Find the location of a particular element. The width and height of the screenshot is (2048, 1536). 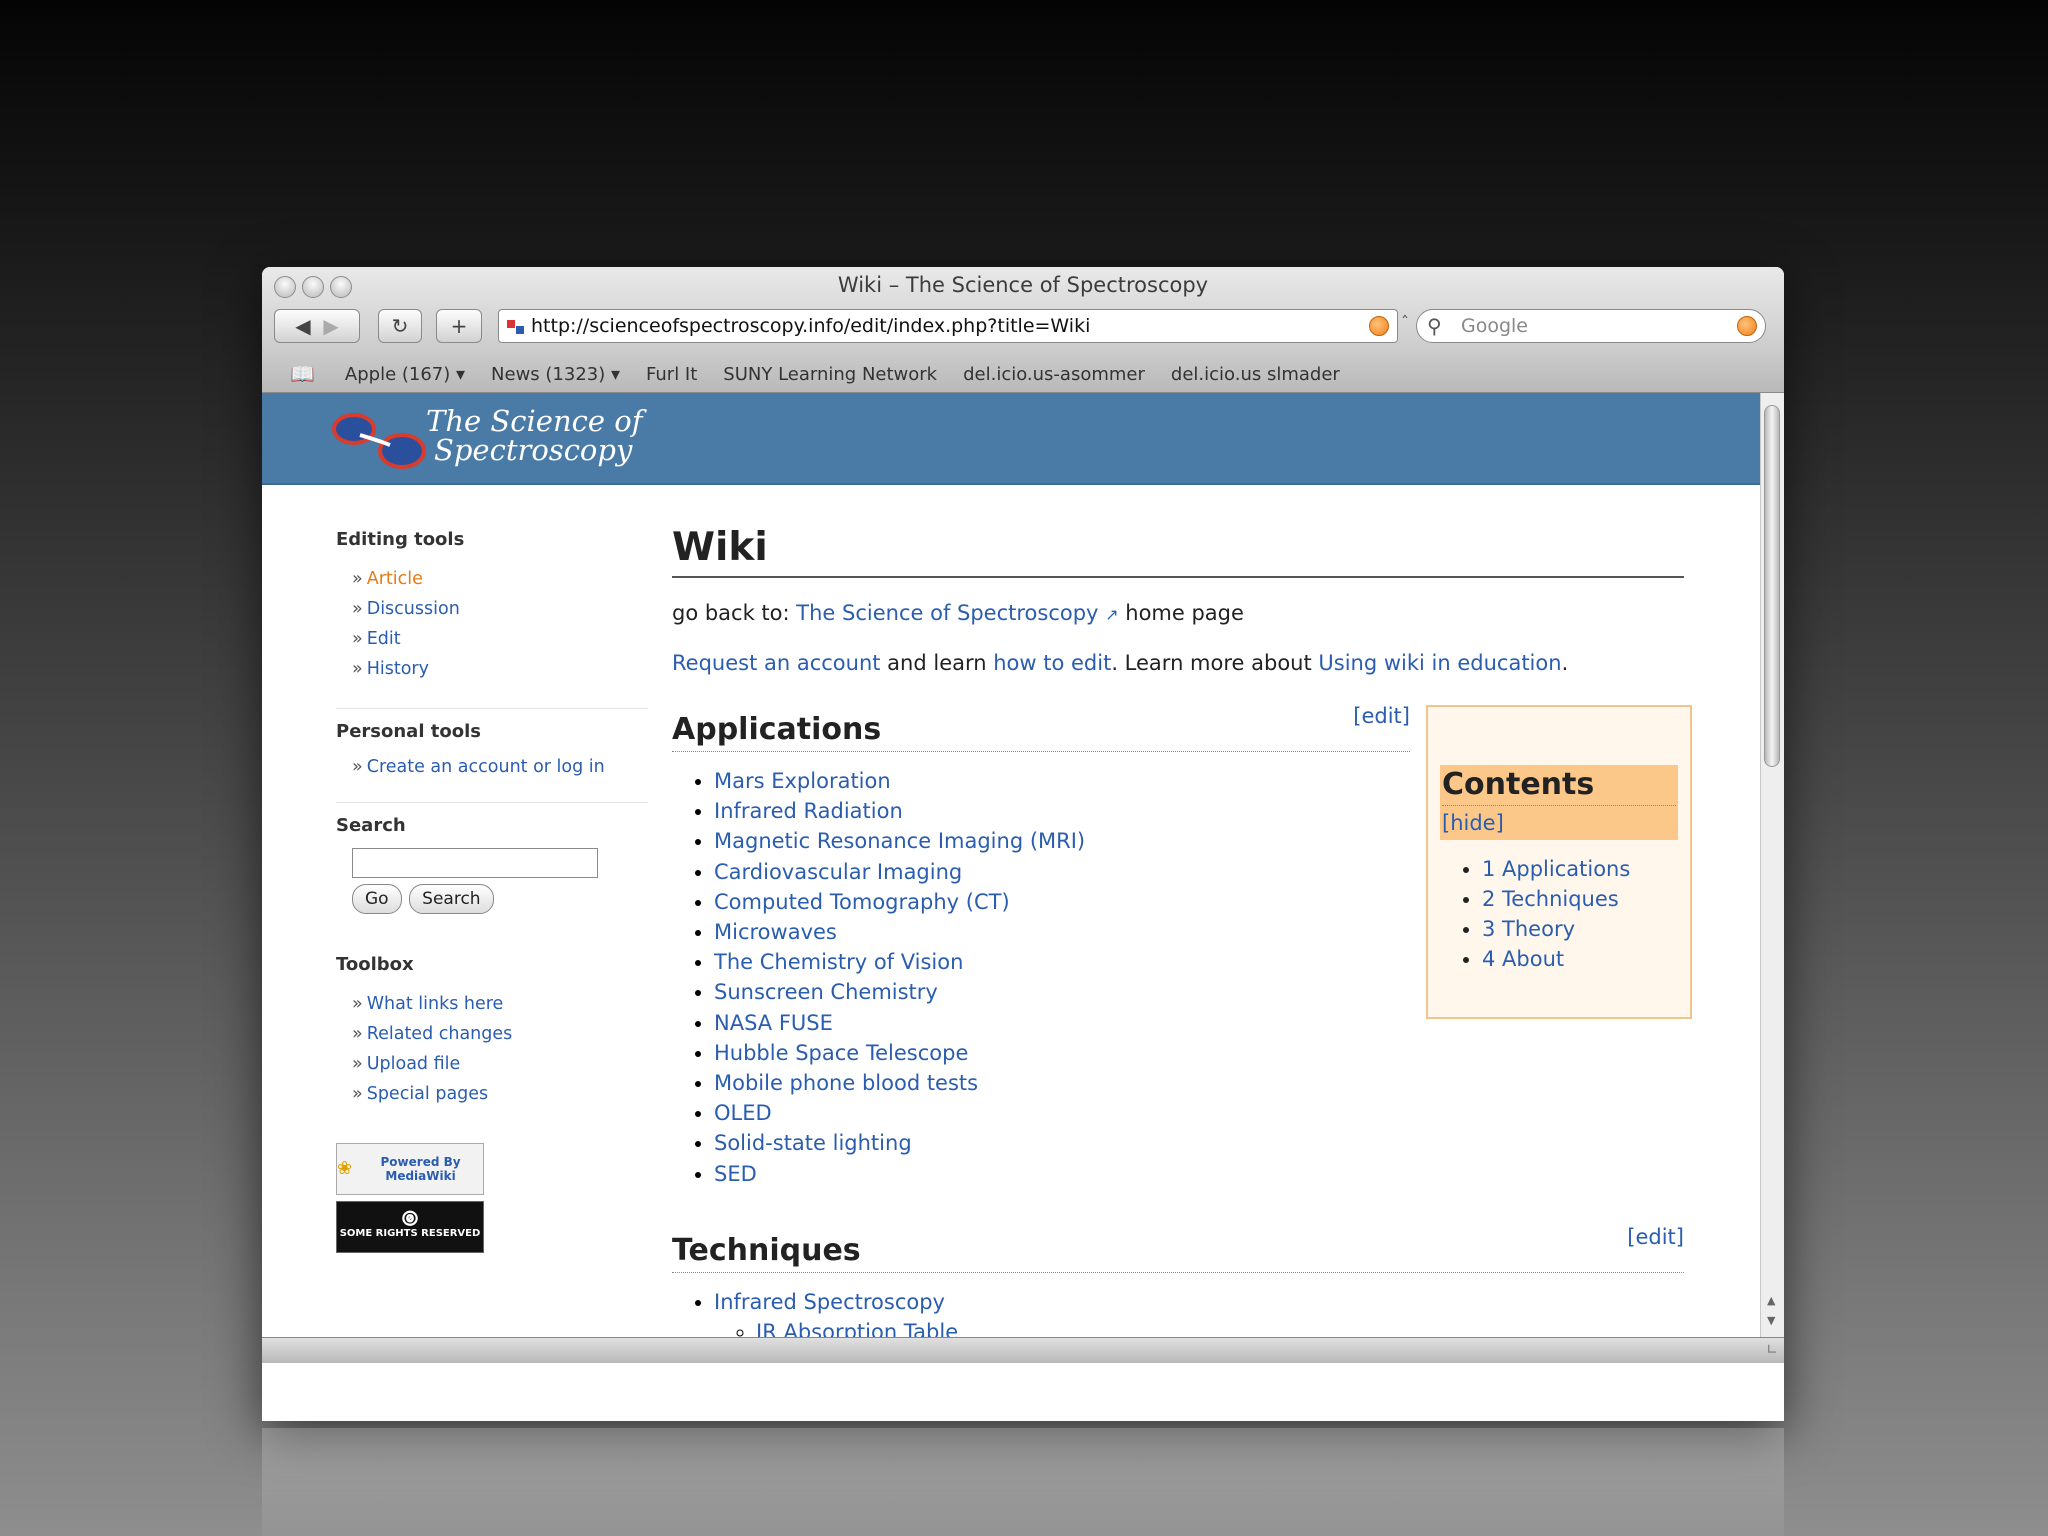

list-item: SED is located at coordinates (1199, 1174).